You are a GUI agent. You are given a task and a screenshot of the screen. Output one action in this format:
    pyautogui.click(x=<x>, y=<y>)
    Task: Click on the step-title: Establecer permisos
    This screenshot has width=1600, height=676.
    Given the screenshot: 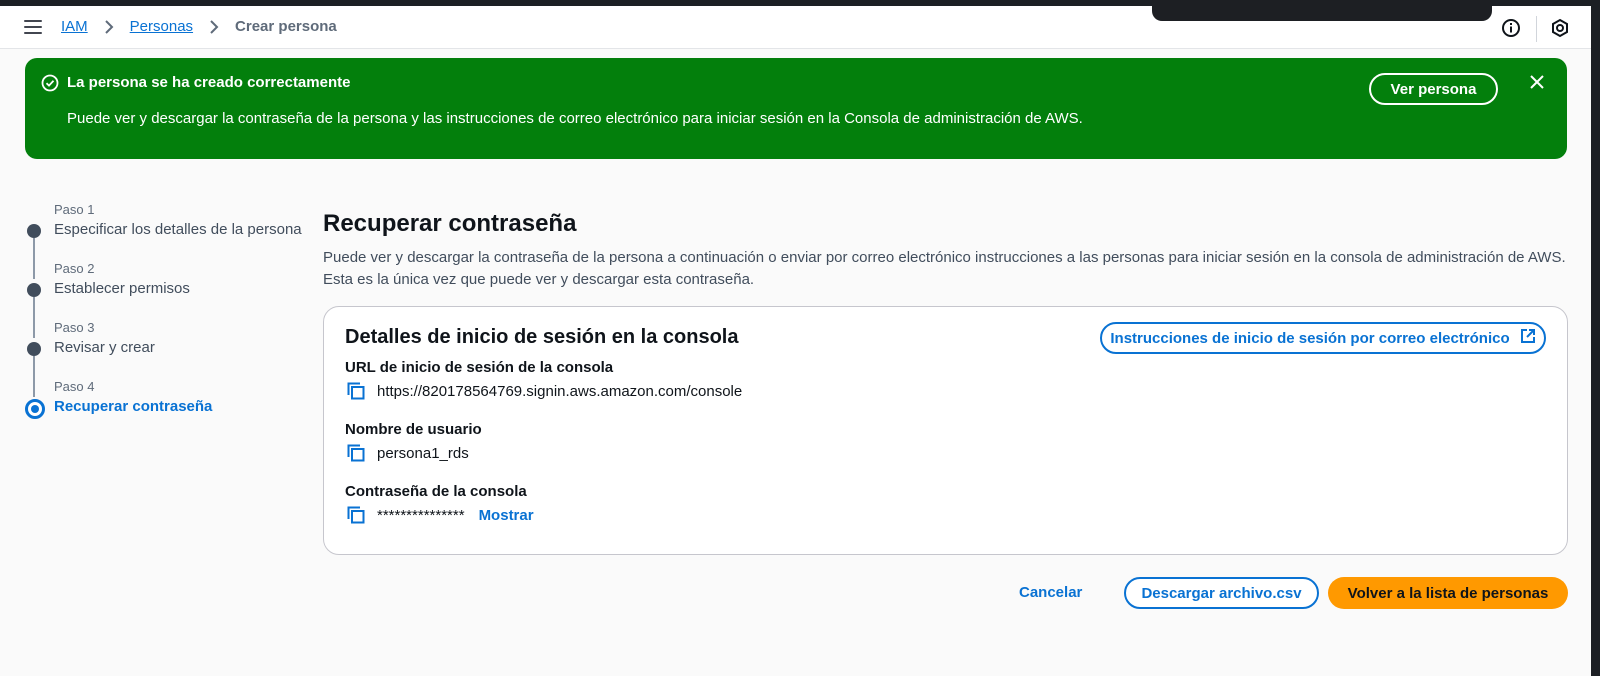 What is the action you would take?
    pyautogui.click(x=122, y=288)
    